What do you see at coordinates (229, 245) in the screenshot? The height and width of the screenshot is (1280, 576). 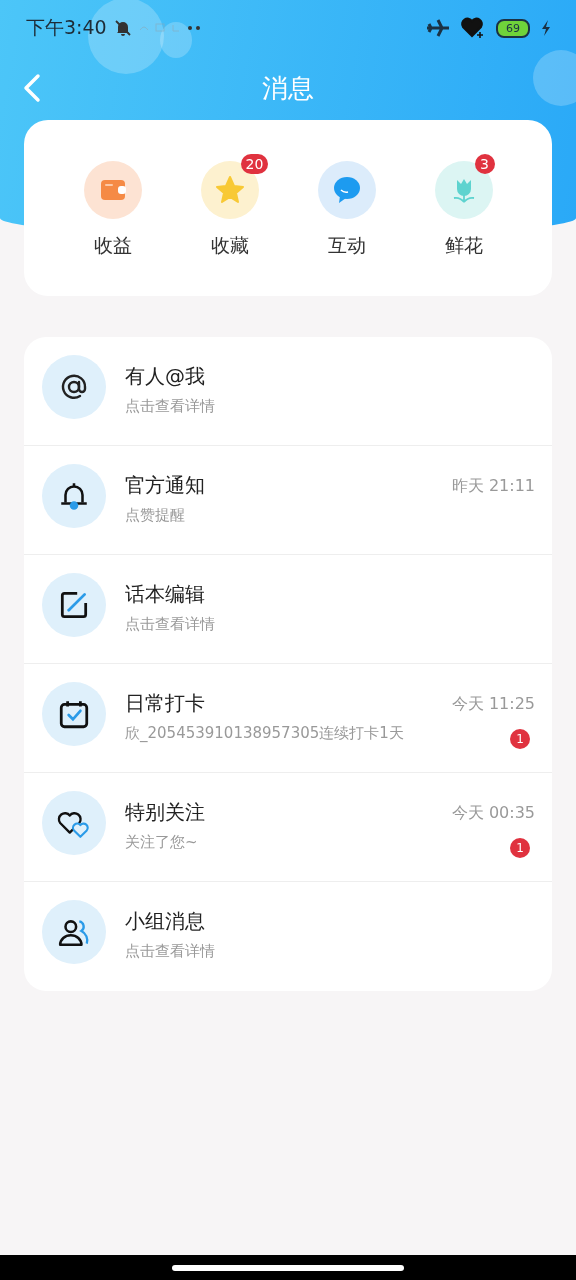 I see `shortcut-label: 收藏` at bounding box center [229, 245].